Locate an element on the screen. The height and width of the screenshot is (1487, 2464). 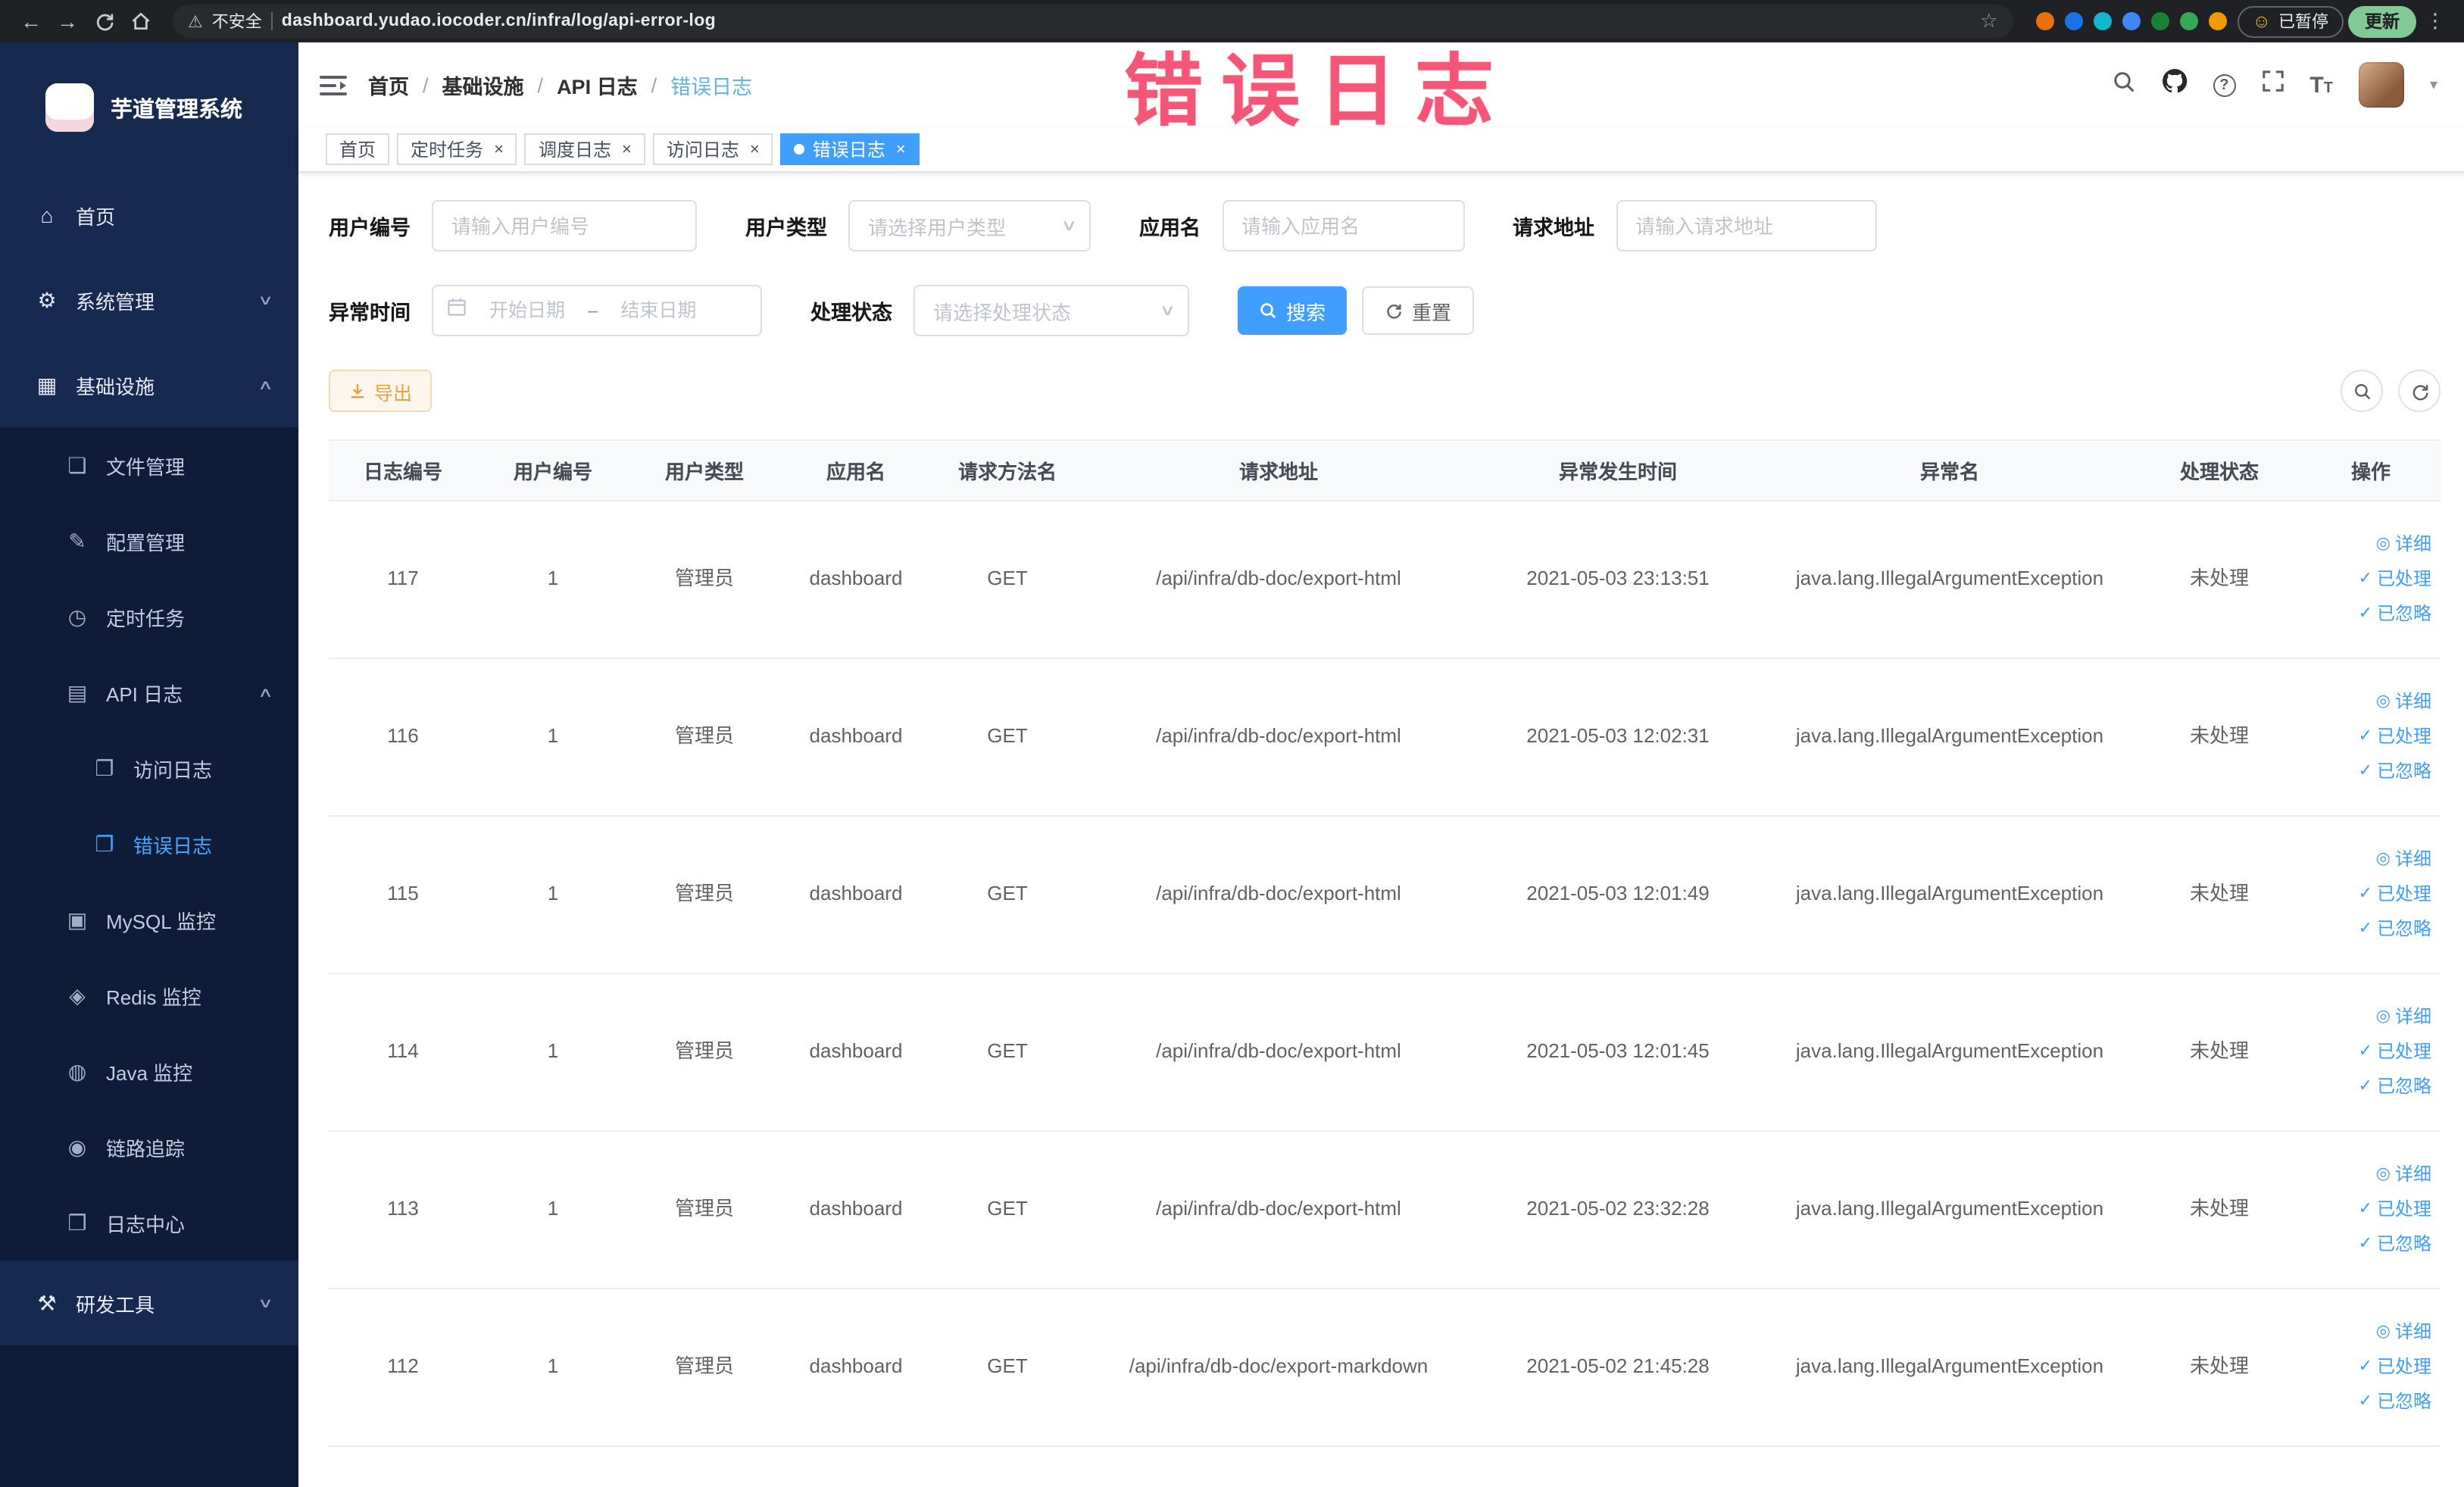
reset-button: 重置 is located at coordinates (1418, 310).